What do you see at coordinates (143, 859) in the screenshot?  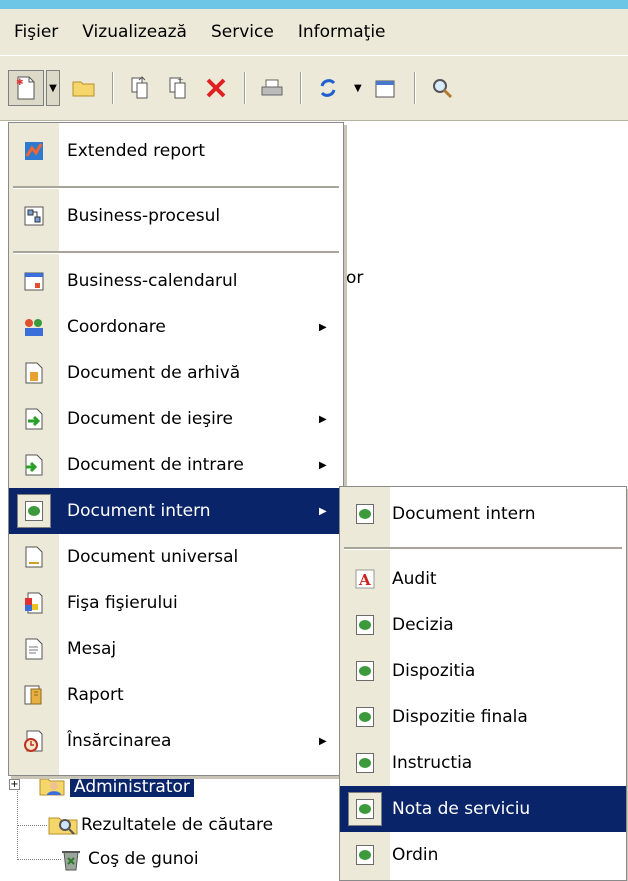 I see `tree-item-label: Coş de gunoi` at bounding box center [143, 859].